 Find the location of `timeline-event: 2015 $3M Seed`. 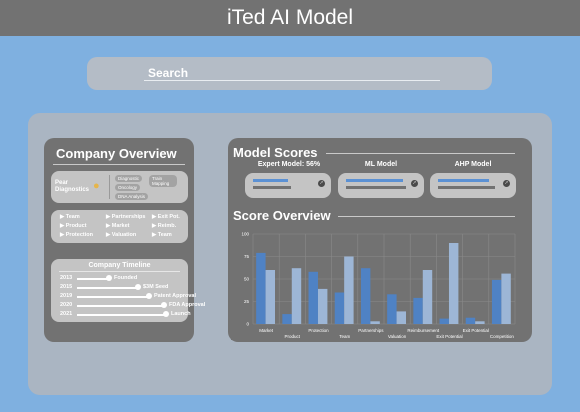

timeline-event: 2015 $3M Seed is located at coordinates (119, 288).